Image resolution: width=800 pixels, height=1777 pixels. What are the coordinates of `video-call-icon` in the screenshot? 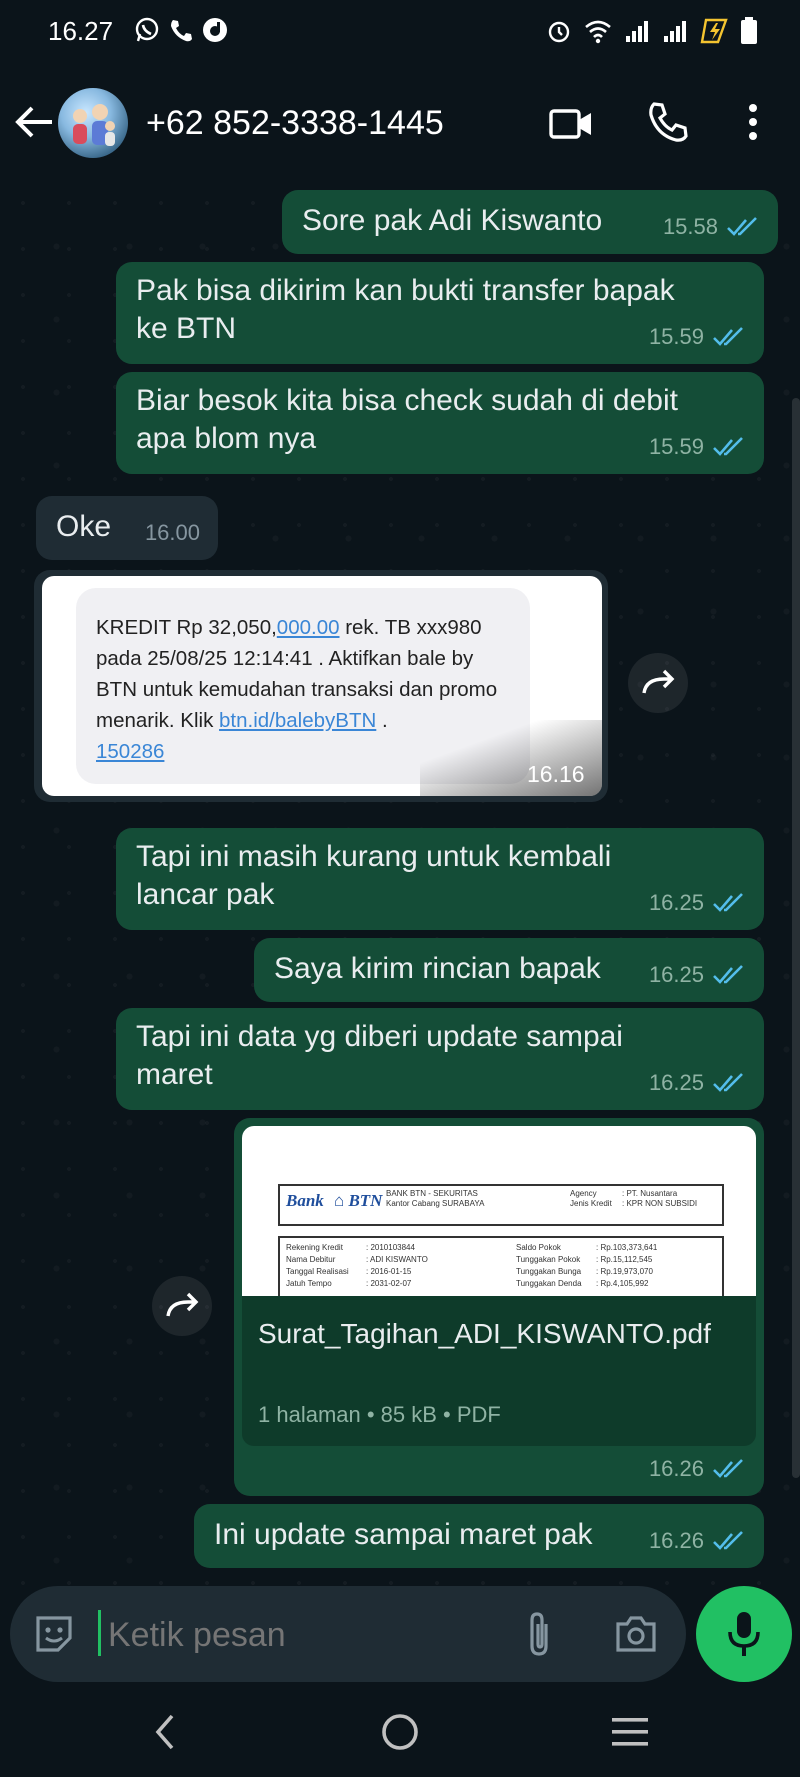 It's located at (571, 124).